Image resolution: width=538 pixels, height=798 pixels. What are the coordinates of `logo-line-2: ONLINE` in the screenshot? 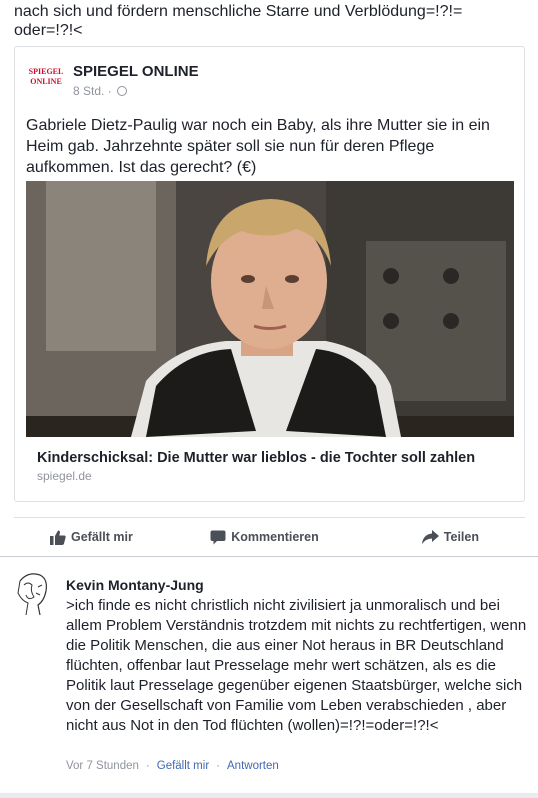 It's located at (46, 81).